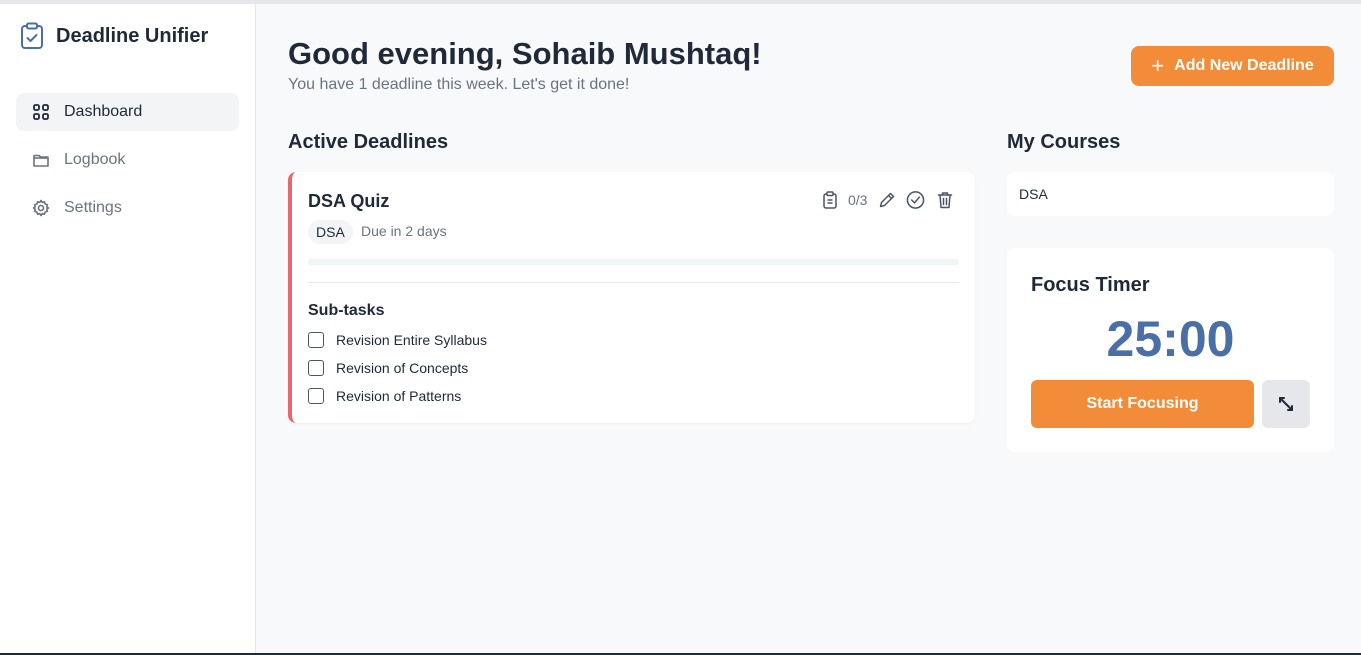 Image resolution: width=1361 pixels, height=655 pixels. Describe the element at coordinates (1142, 404) in the screenshot. I see `start-focusing-button: Start Focusing` at that location.